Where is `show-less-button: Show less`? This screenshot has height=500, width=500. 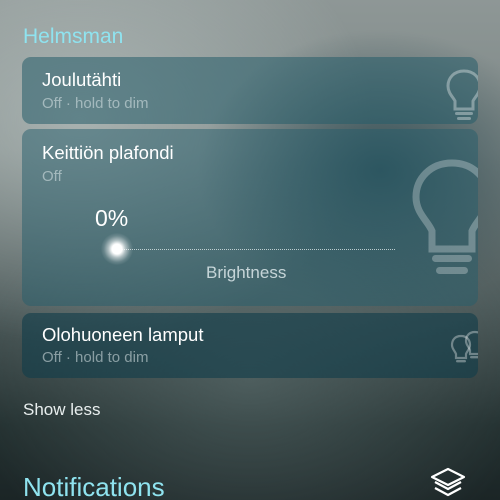 show-less-button: Show less is located at coordinates (61, 410).